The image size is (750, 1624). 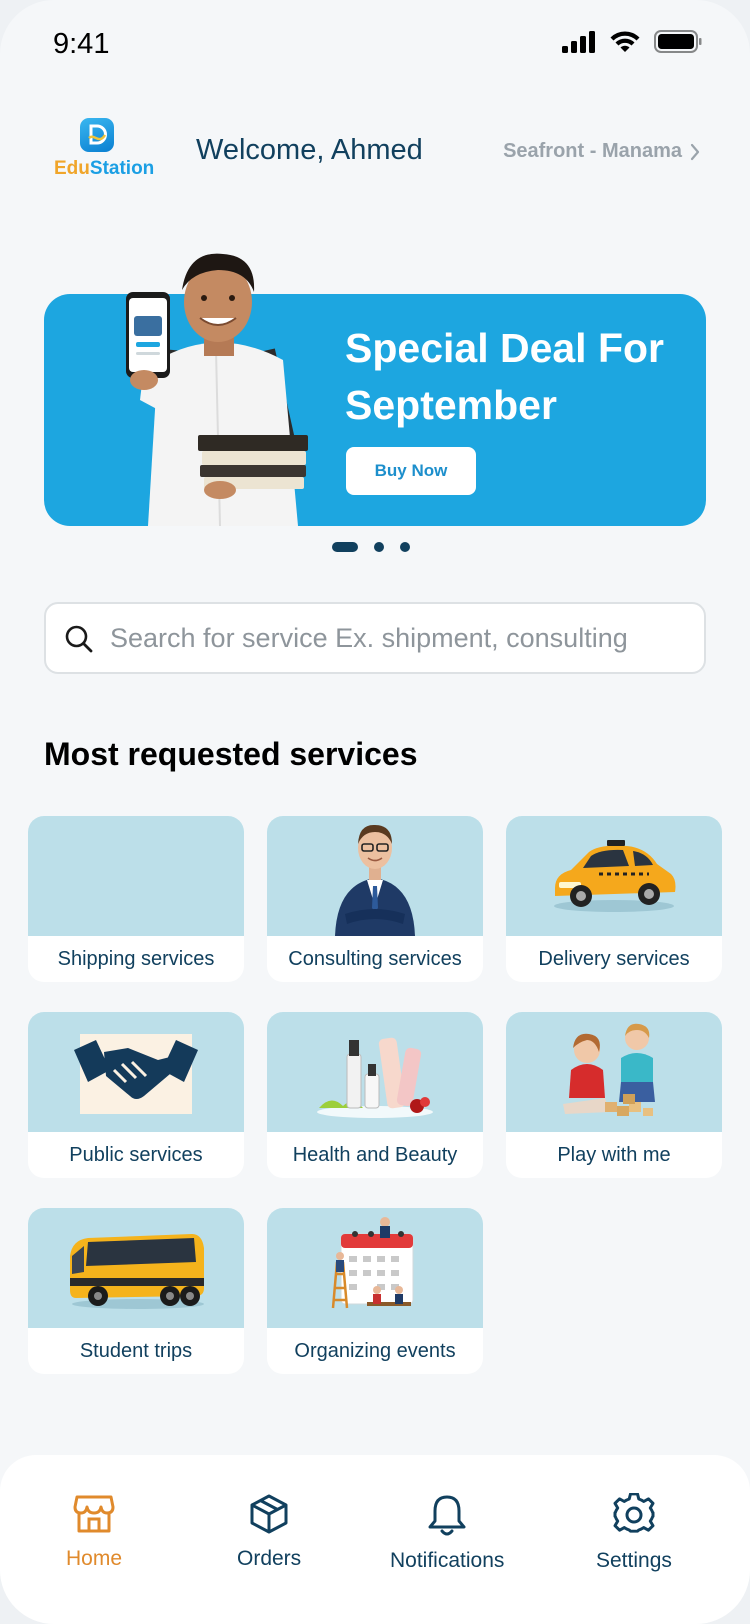 I want to click on service-label: Public services, so click(x=136, y=1154).